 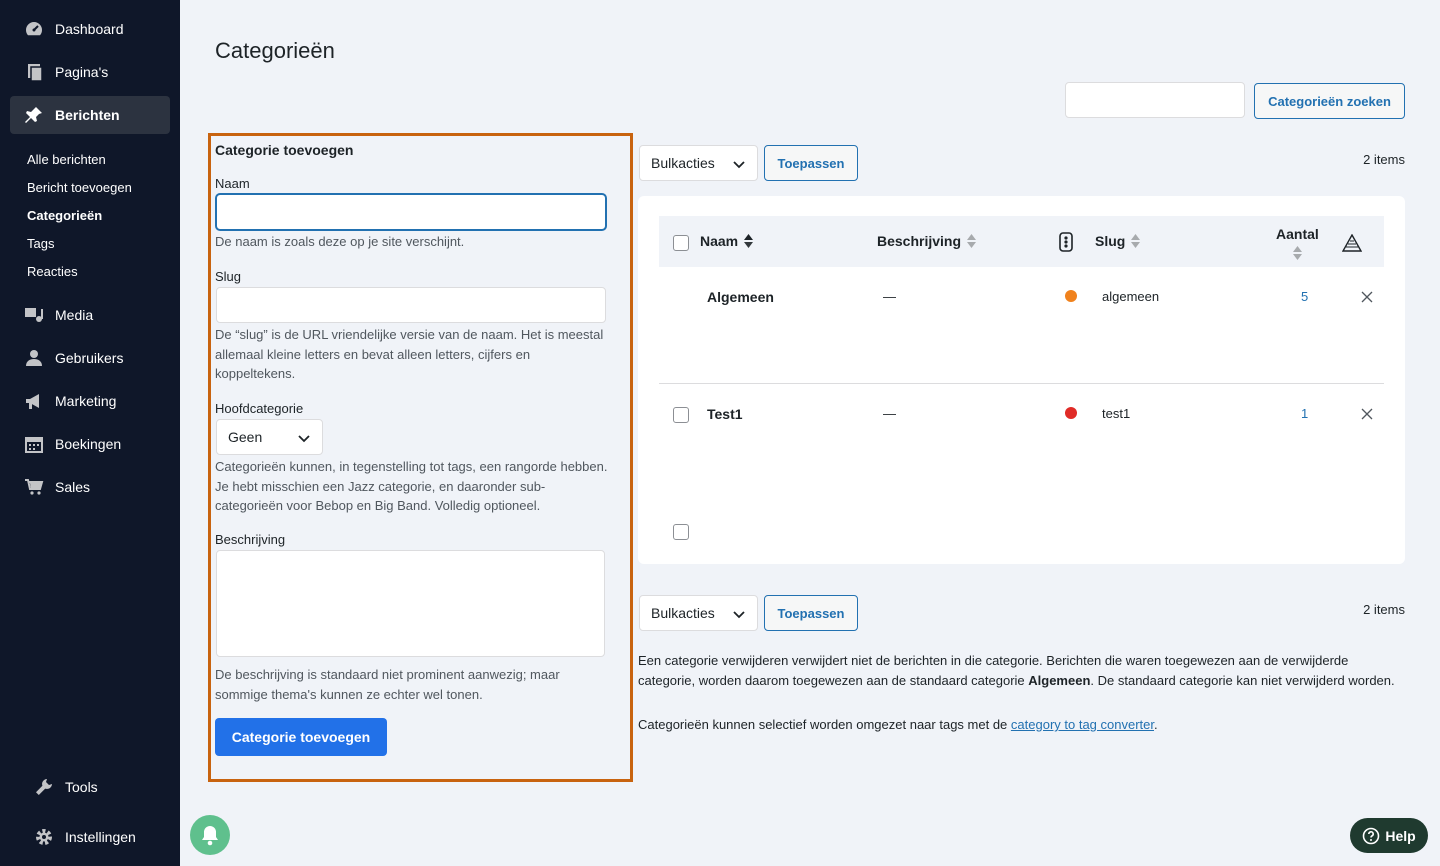 I want to click on color-column-icon, so click(x=1066, y=244).